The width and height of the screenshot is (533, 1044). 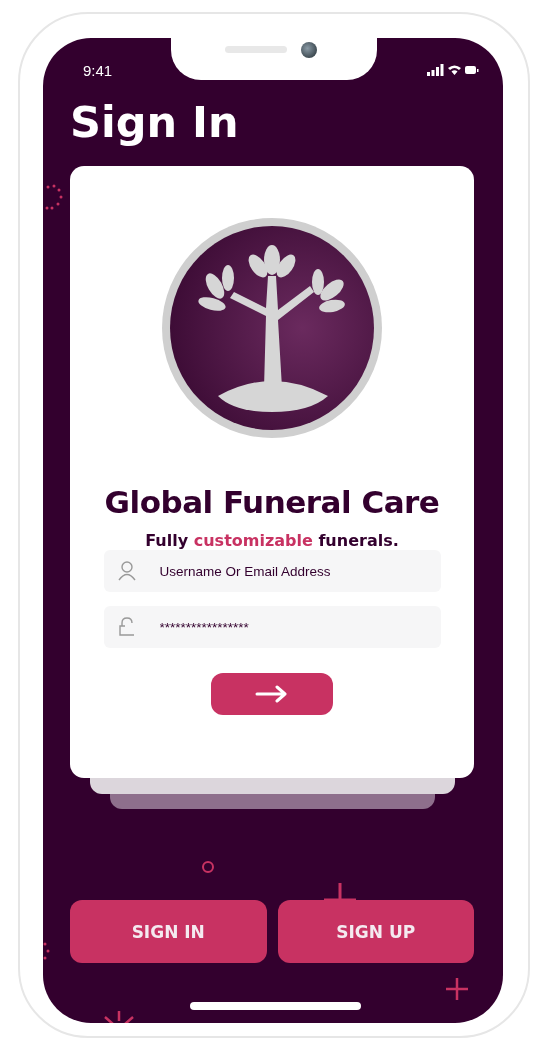 I want to click on brand-name: Global Funeral Care, so click(x=272, y=502).